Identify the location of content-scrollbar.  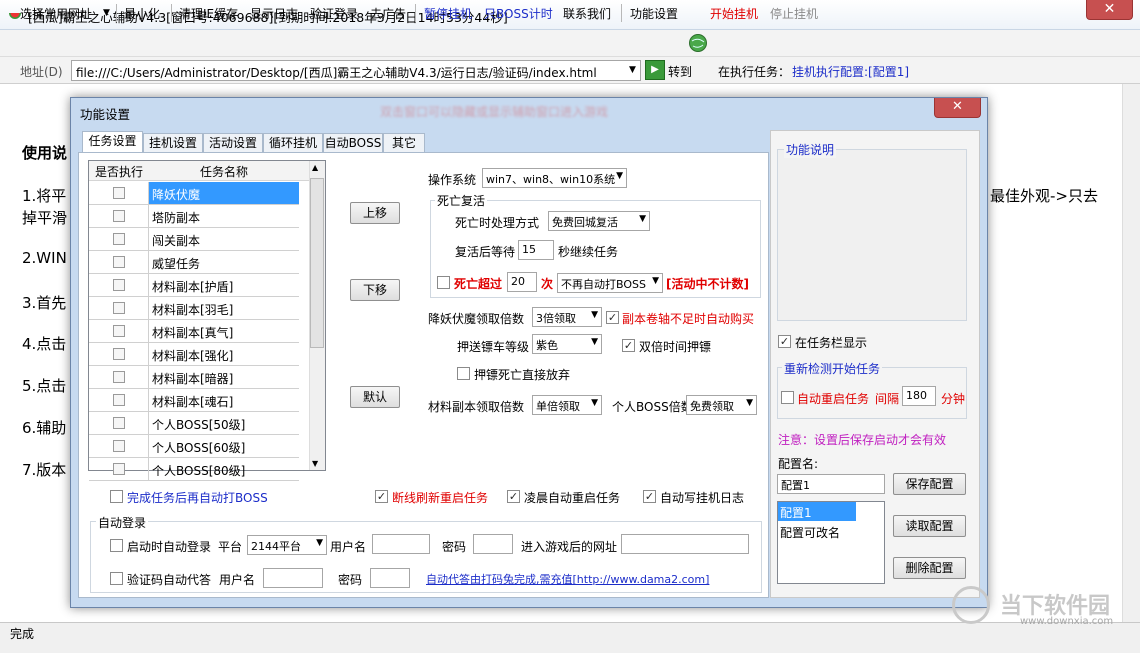
(1131, 353).